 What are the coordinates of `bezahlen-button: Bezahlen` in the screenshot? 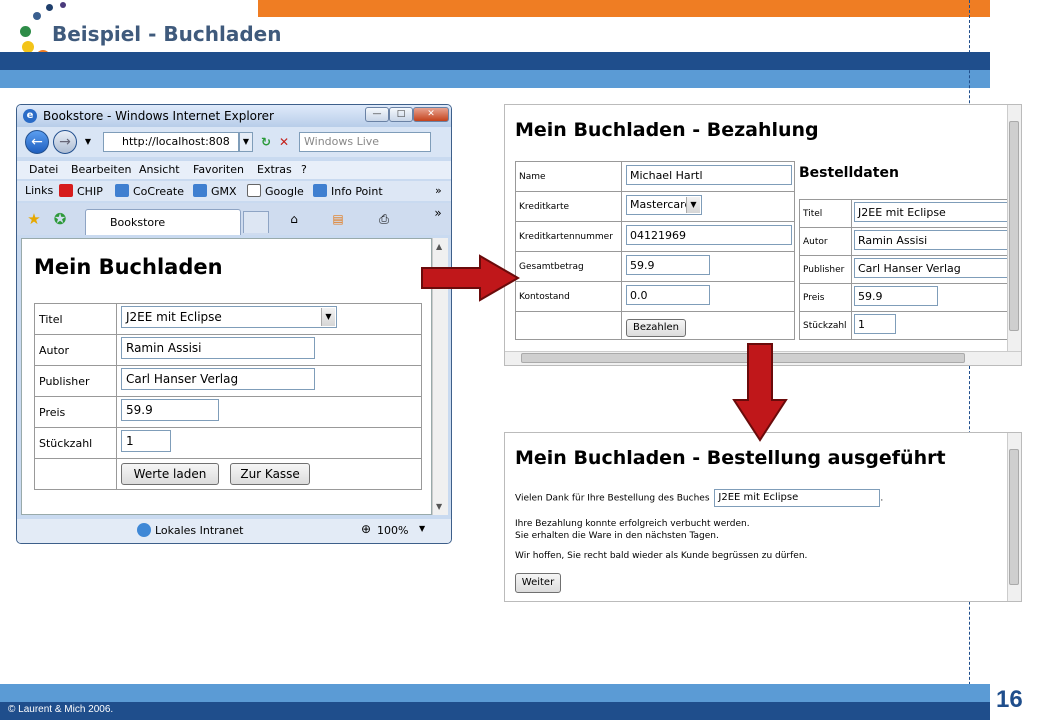 It's located at (656, 327).